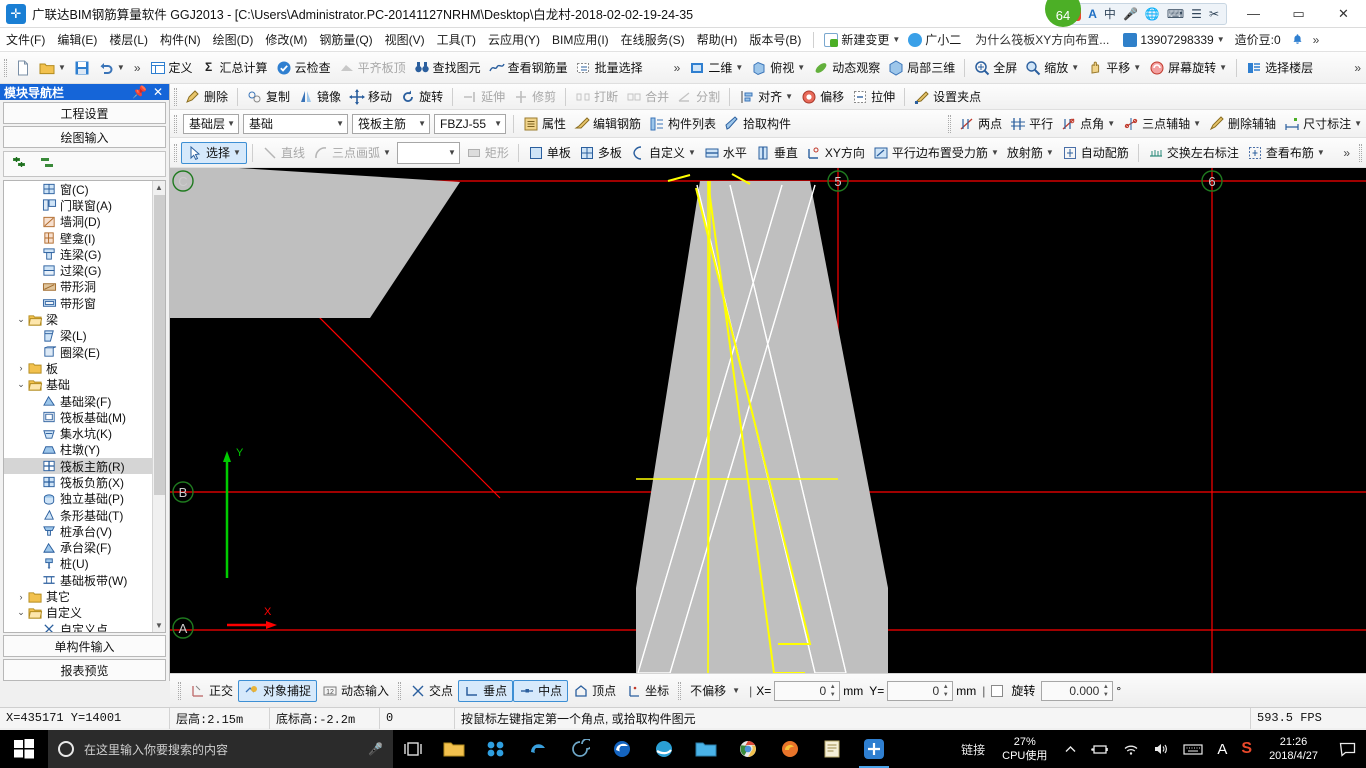  Describe the element at coordinates (874, 749) in the screenshot. I see `taskbar-app-glodon` at that location.